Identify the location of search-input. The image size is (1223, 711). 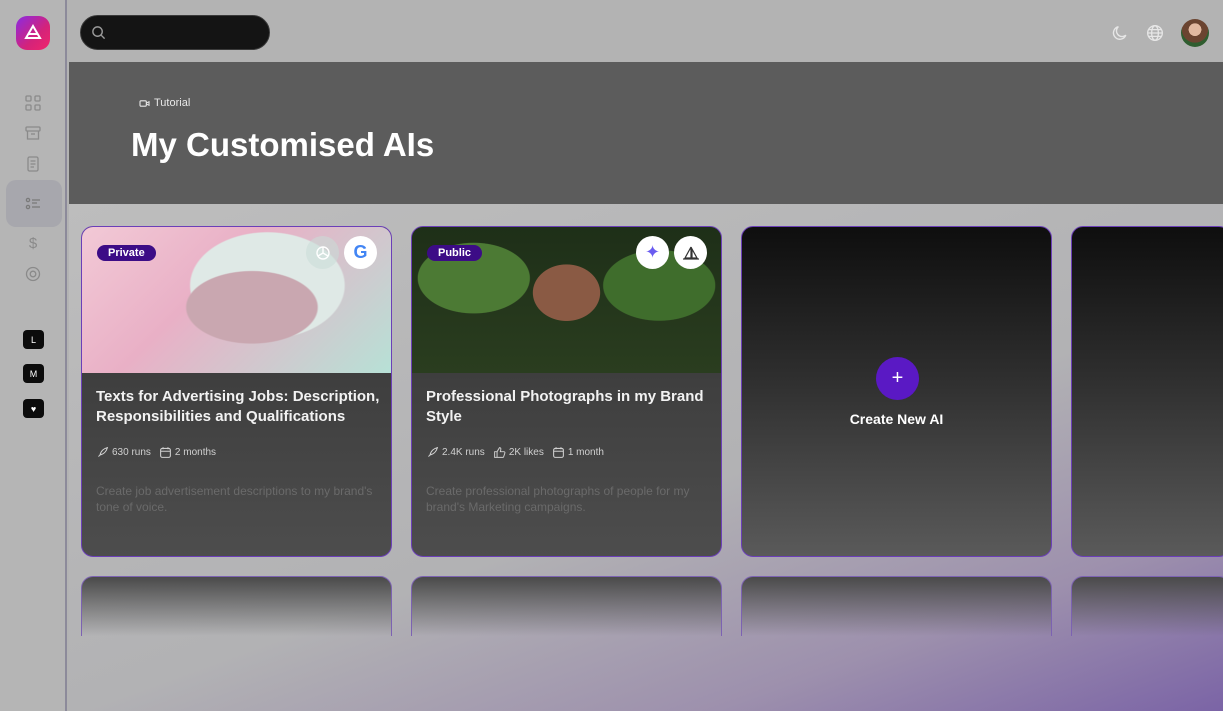
(175, 32).